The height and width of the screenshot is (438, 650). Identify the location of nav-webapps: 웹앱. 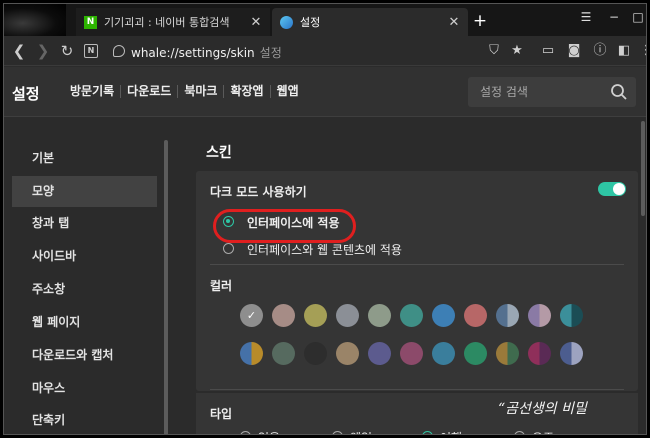
(288, 91).